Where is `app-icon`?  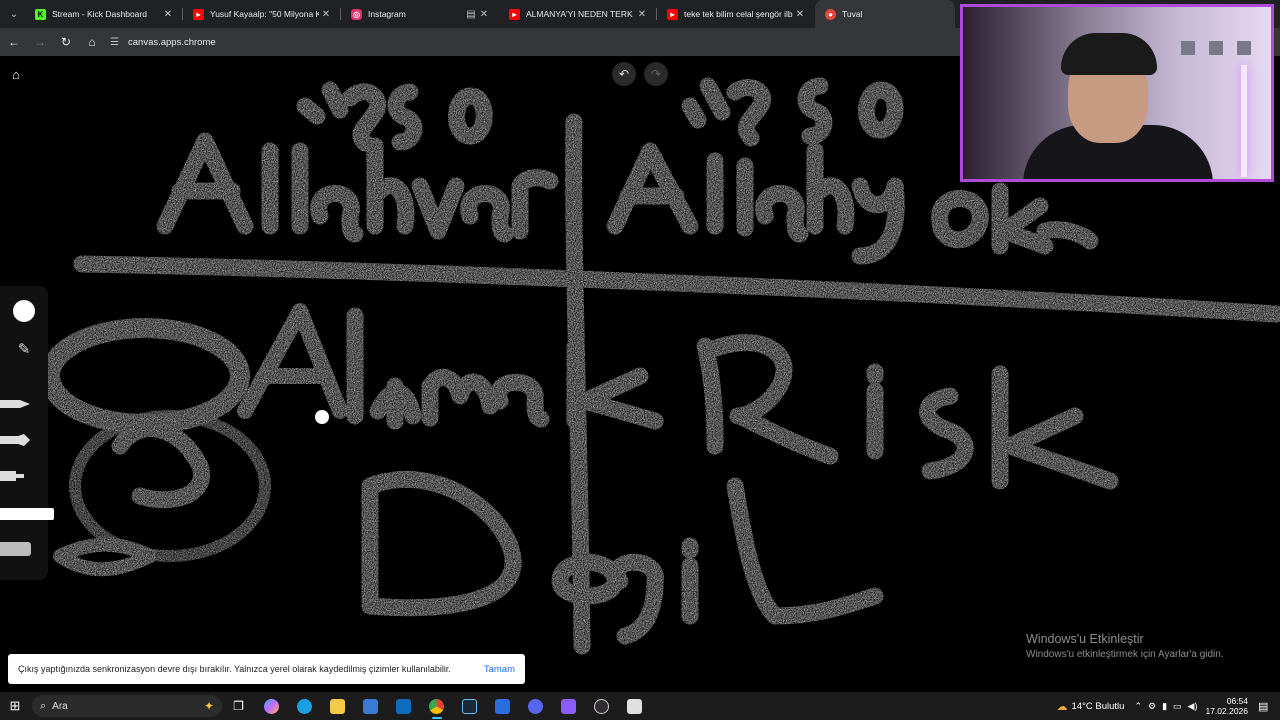 app-icon is located at coordinates (502, 706).